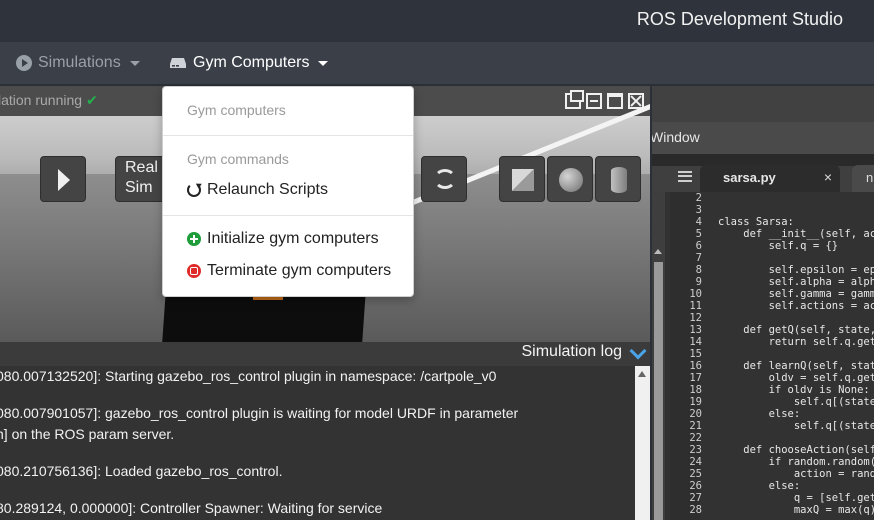 The image size is (874, 520). Describe the element at coordinates (642, 443) in the screenshot. I see `log-scrollbar` at that location.